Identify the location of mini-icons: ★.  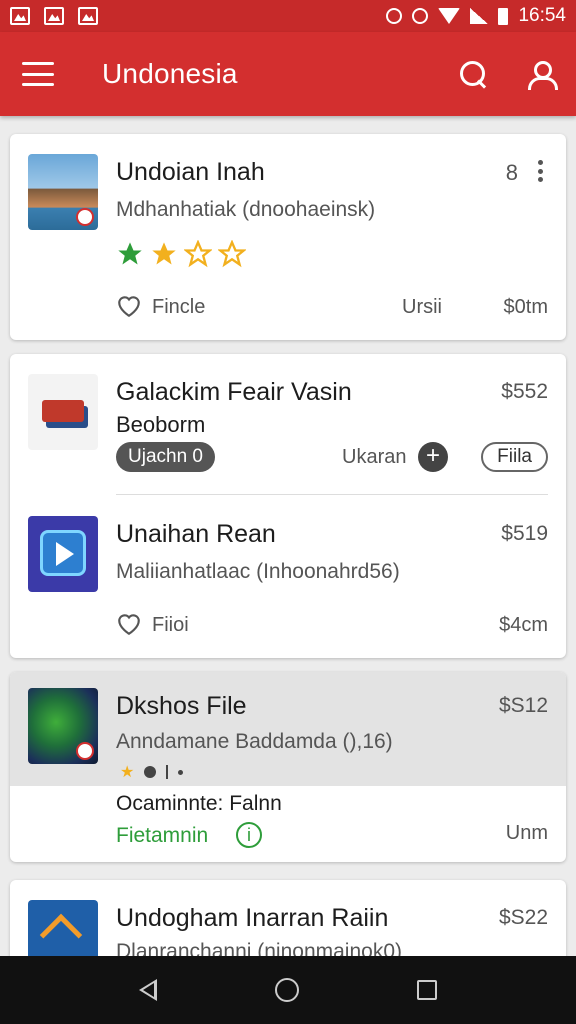
(152, 772).